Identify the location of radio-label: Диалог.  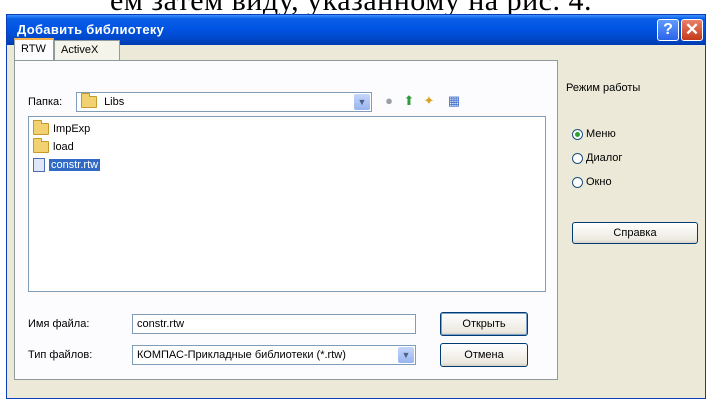
(604, 158).